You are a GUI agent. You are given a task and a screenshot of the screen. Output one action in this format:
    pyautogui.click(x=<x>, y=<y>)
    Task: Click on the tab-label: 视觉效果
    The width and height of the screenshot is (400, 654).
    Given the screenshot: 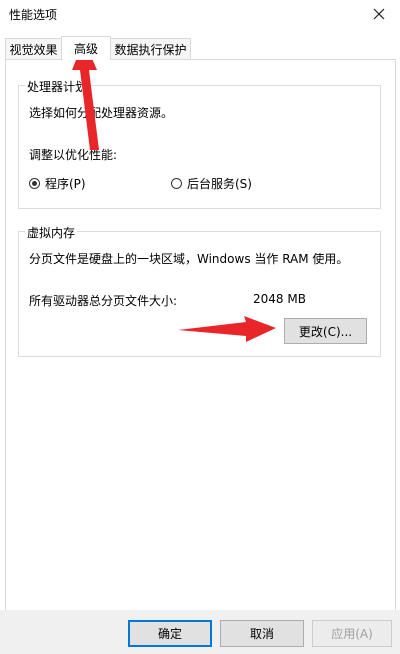 What is the action you would take?
    pyautogui.click(x=33, y=49)
    